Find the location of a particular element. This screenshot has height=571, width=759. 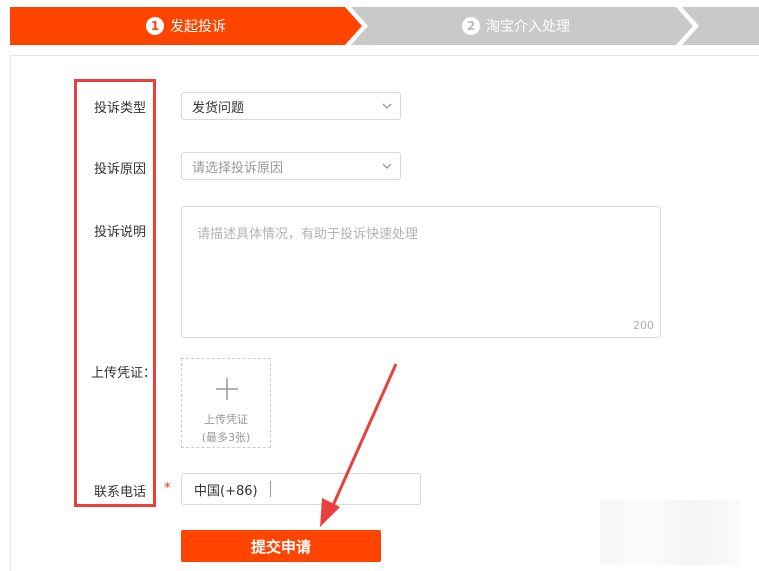

upload-limit-text: (最多3张) is located at coordinates (226, 437).